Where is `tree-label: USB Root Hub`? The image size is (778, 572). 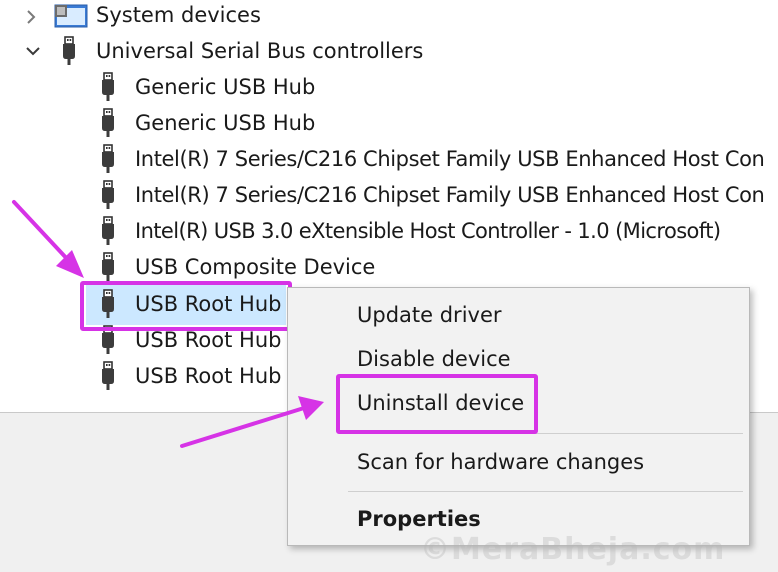 tree-label: USB Root Hub is located at coordinates (208, 376).